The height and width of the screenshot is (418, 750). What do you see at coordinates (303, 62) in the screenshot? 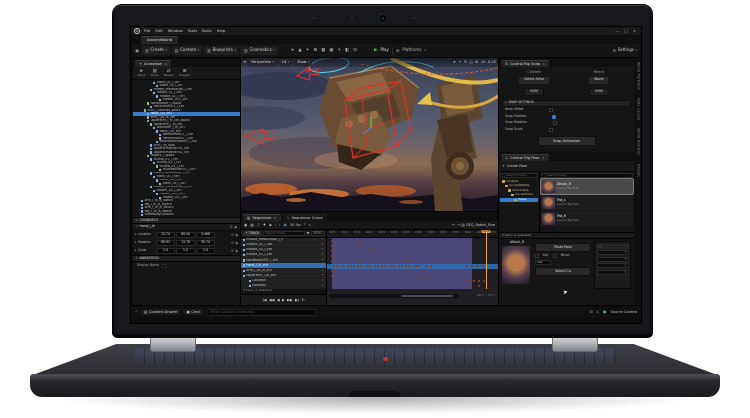
I see `viewport-mode-button: Show ▾` at bounding box center [303, 62].